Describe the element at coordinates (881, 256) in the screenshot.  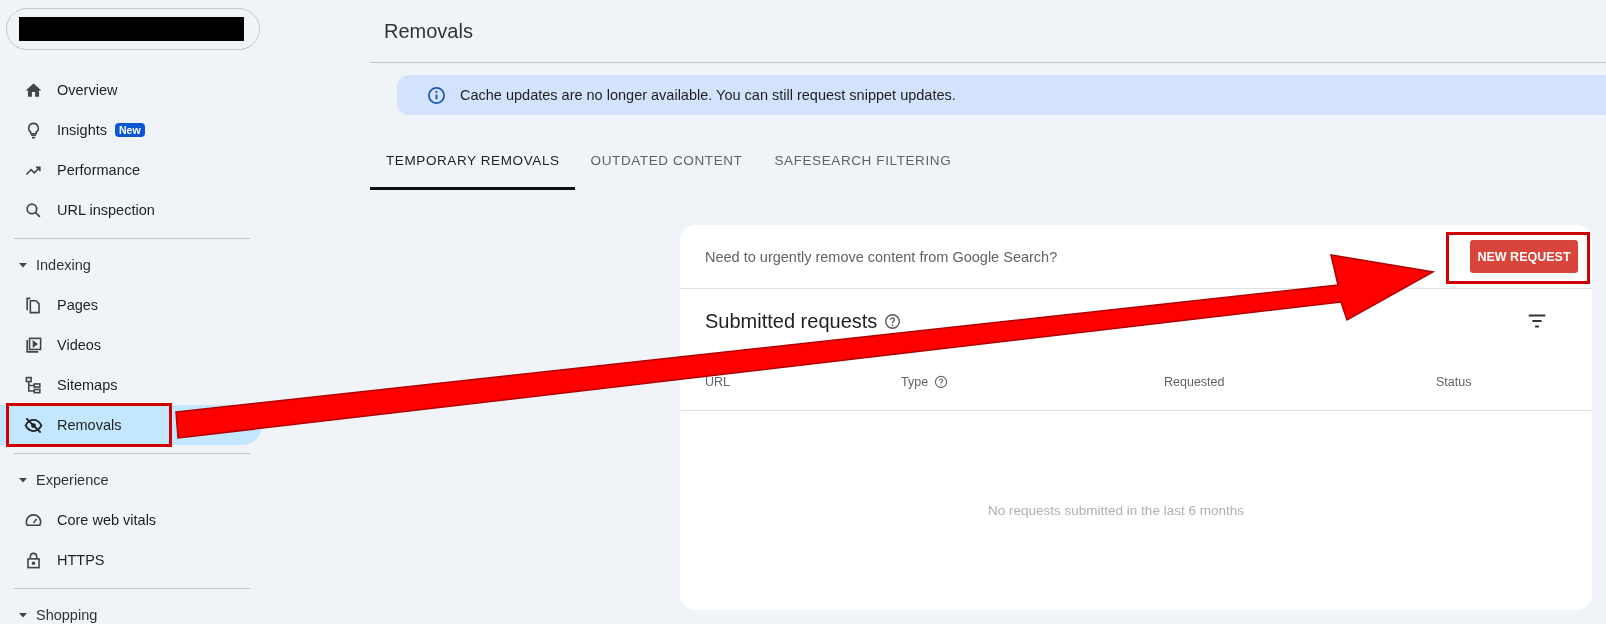
I see `prompt-text: Need to urgently remove content from Google Search?` at that location.